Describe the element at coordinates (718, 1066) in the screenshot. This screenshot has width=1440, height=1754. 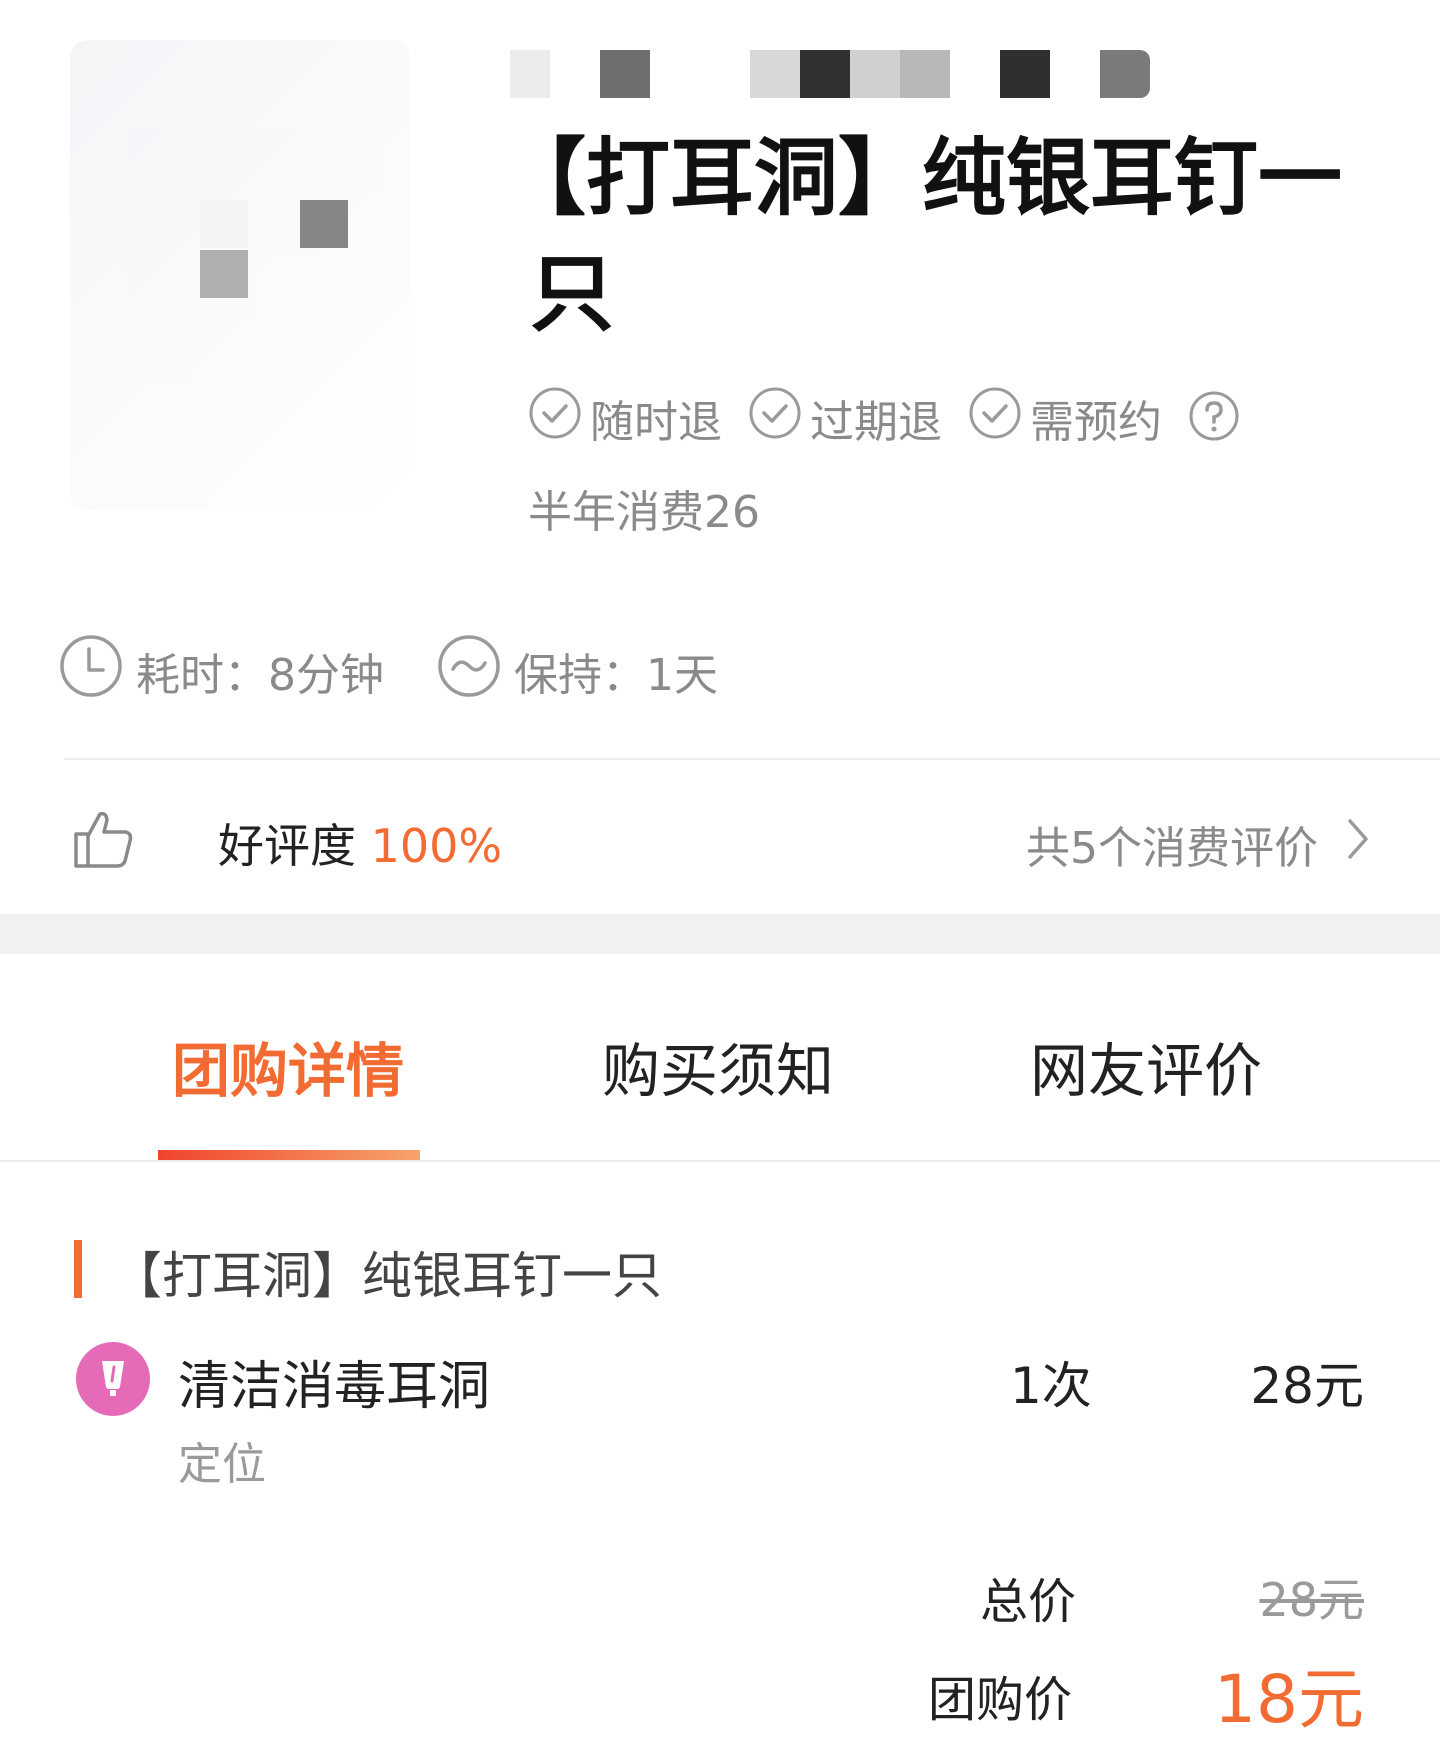
I see `tab-purchase-notes: 购买须知` at that location.